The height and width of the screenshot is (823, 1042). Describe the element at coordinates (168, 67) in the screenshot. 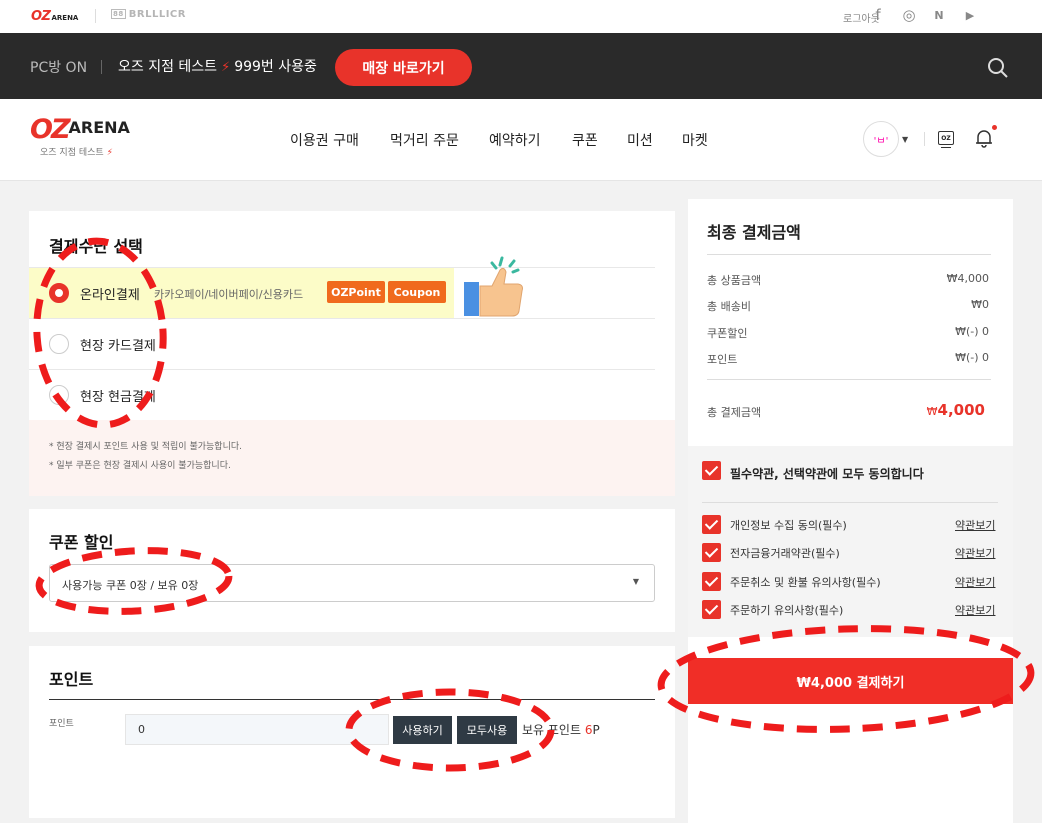

I see `store-name: 오즈 지점 테스트` at that location.